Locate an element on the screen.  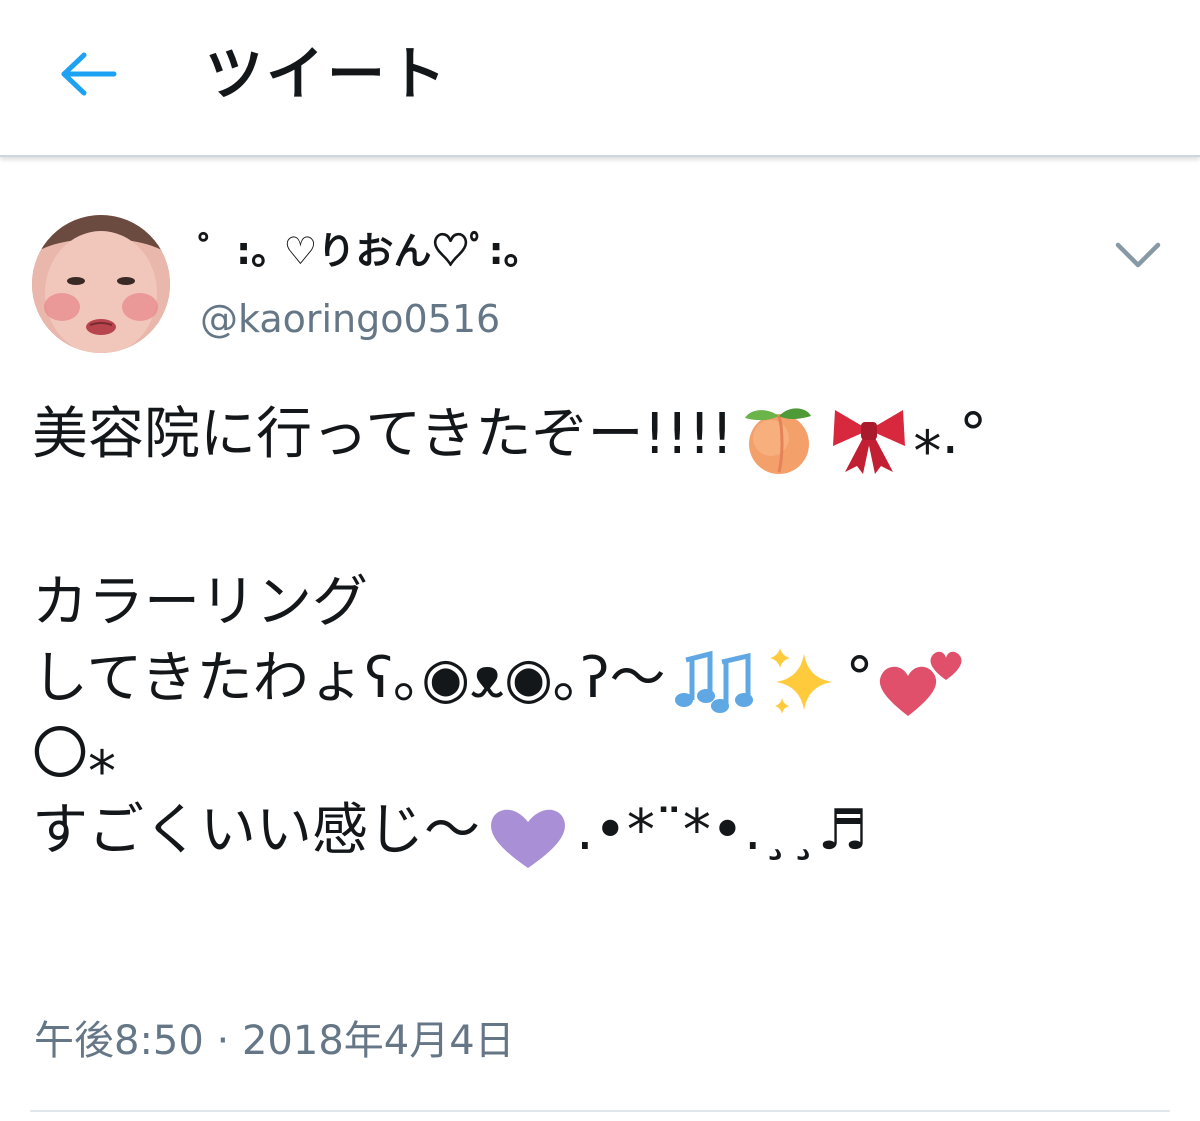
purple-heart-emoji is located at coordinates (528, 838).